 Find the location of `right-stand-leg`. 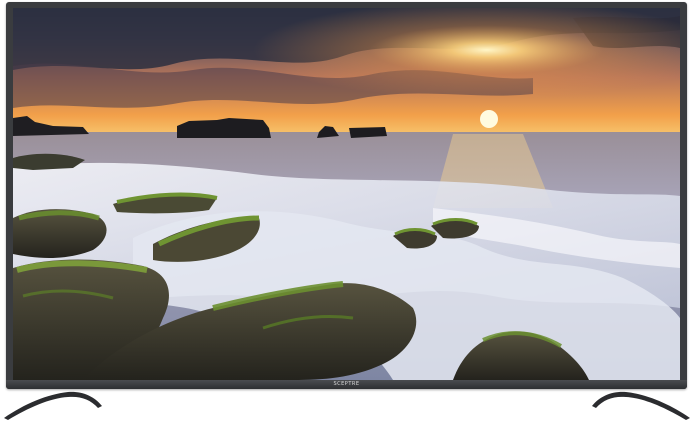

right-stand-leg is located at coordinates (641, 405).